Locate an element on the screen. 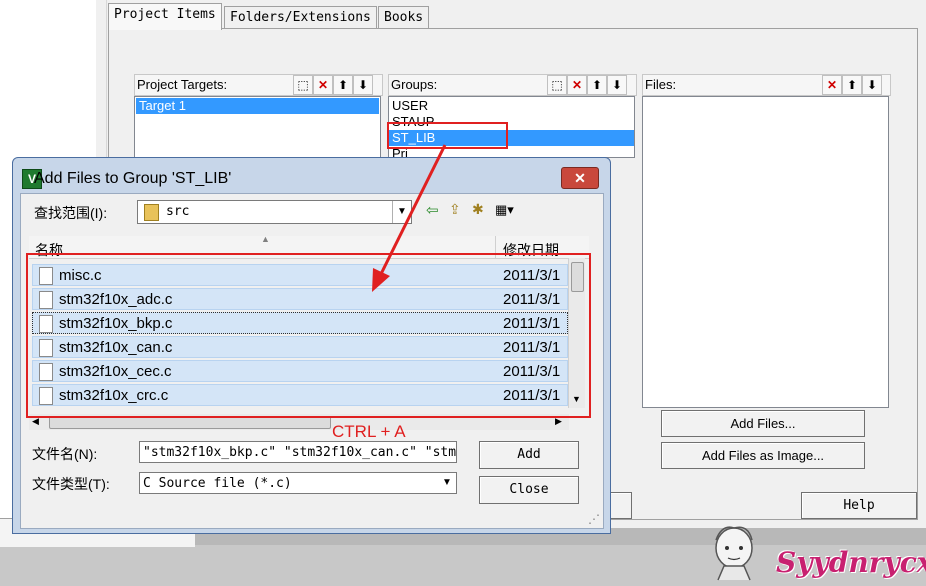  chevron-down-icon: ▼ is located at coordinates (447, 483).